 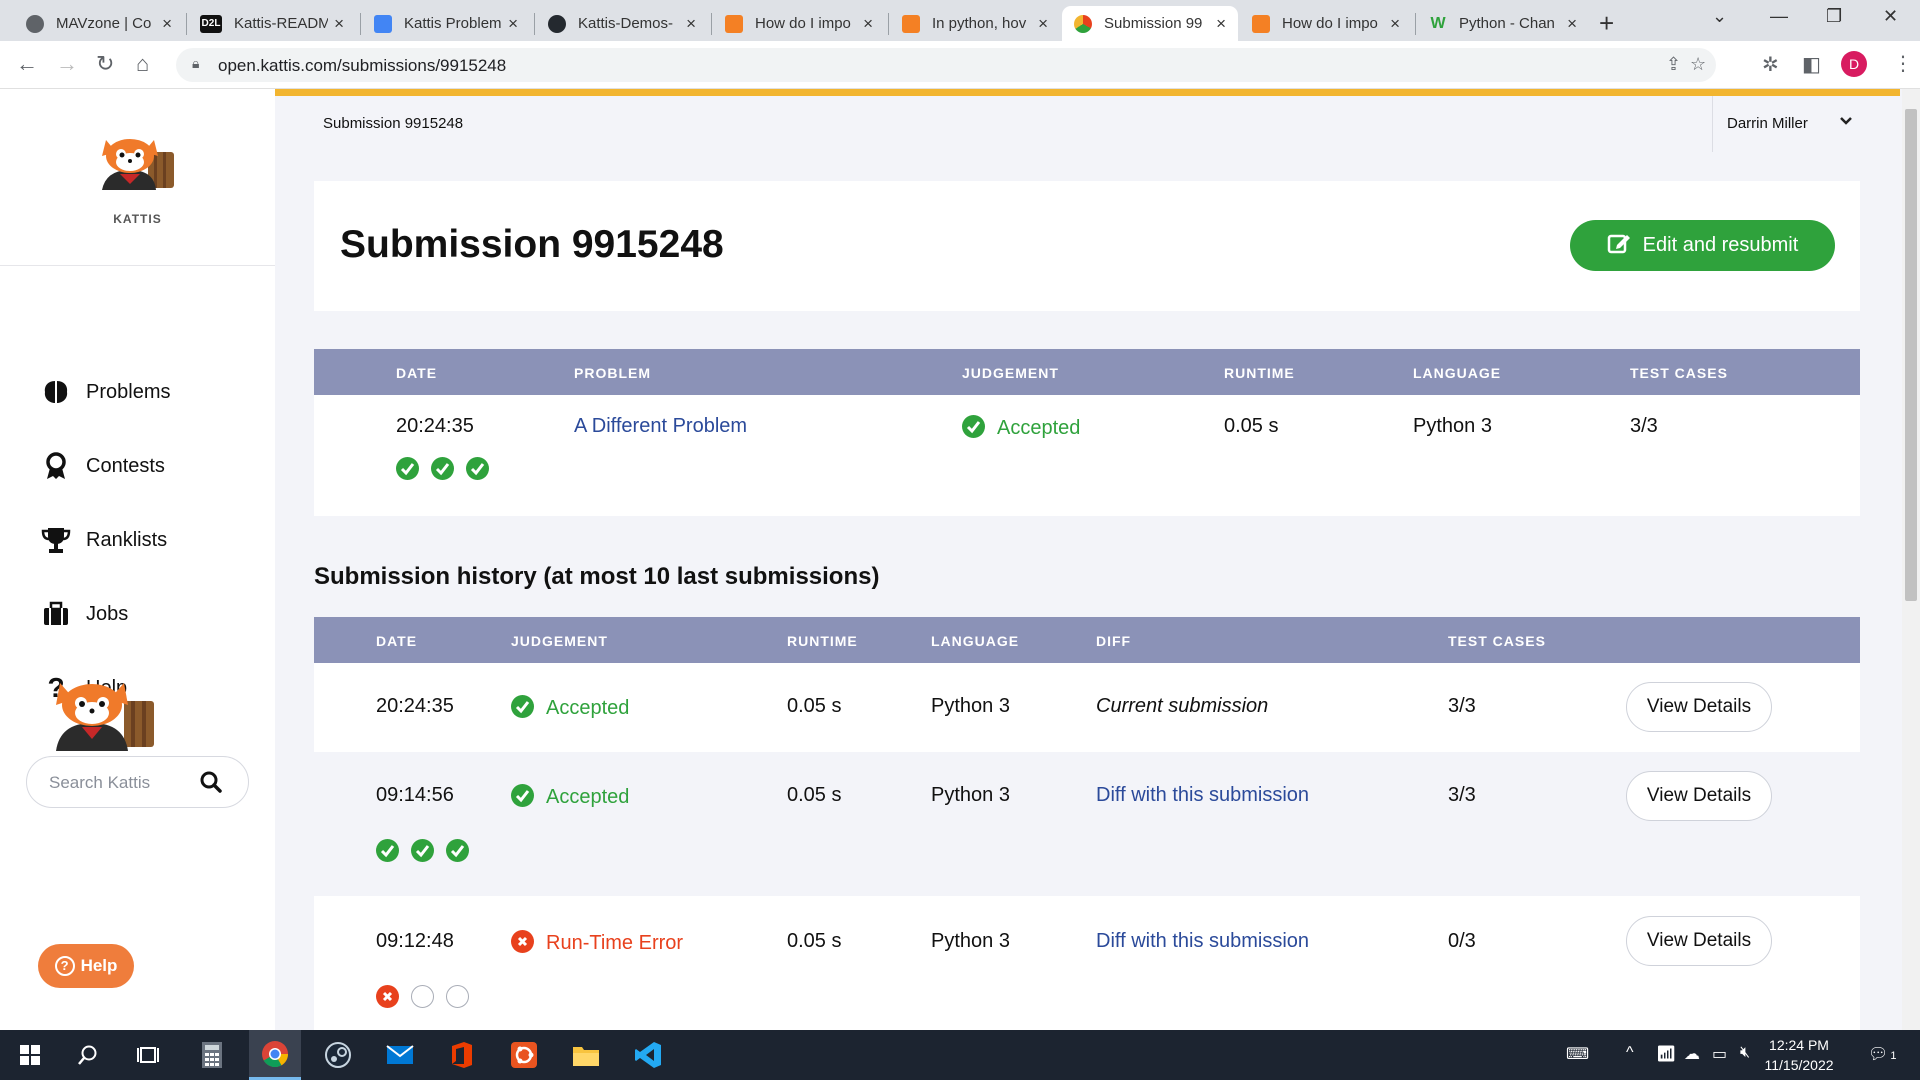 I want to click on steam-icon, so click(x=338, y=1055).